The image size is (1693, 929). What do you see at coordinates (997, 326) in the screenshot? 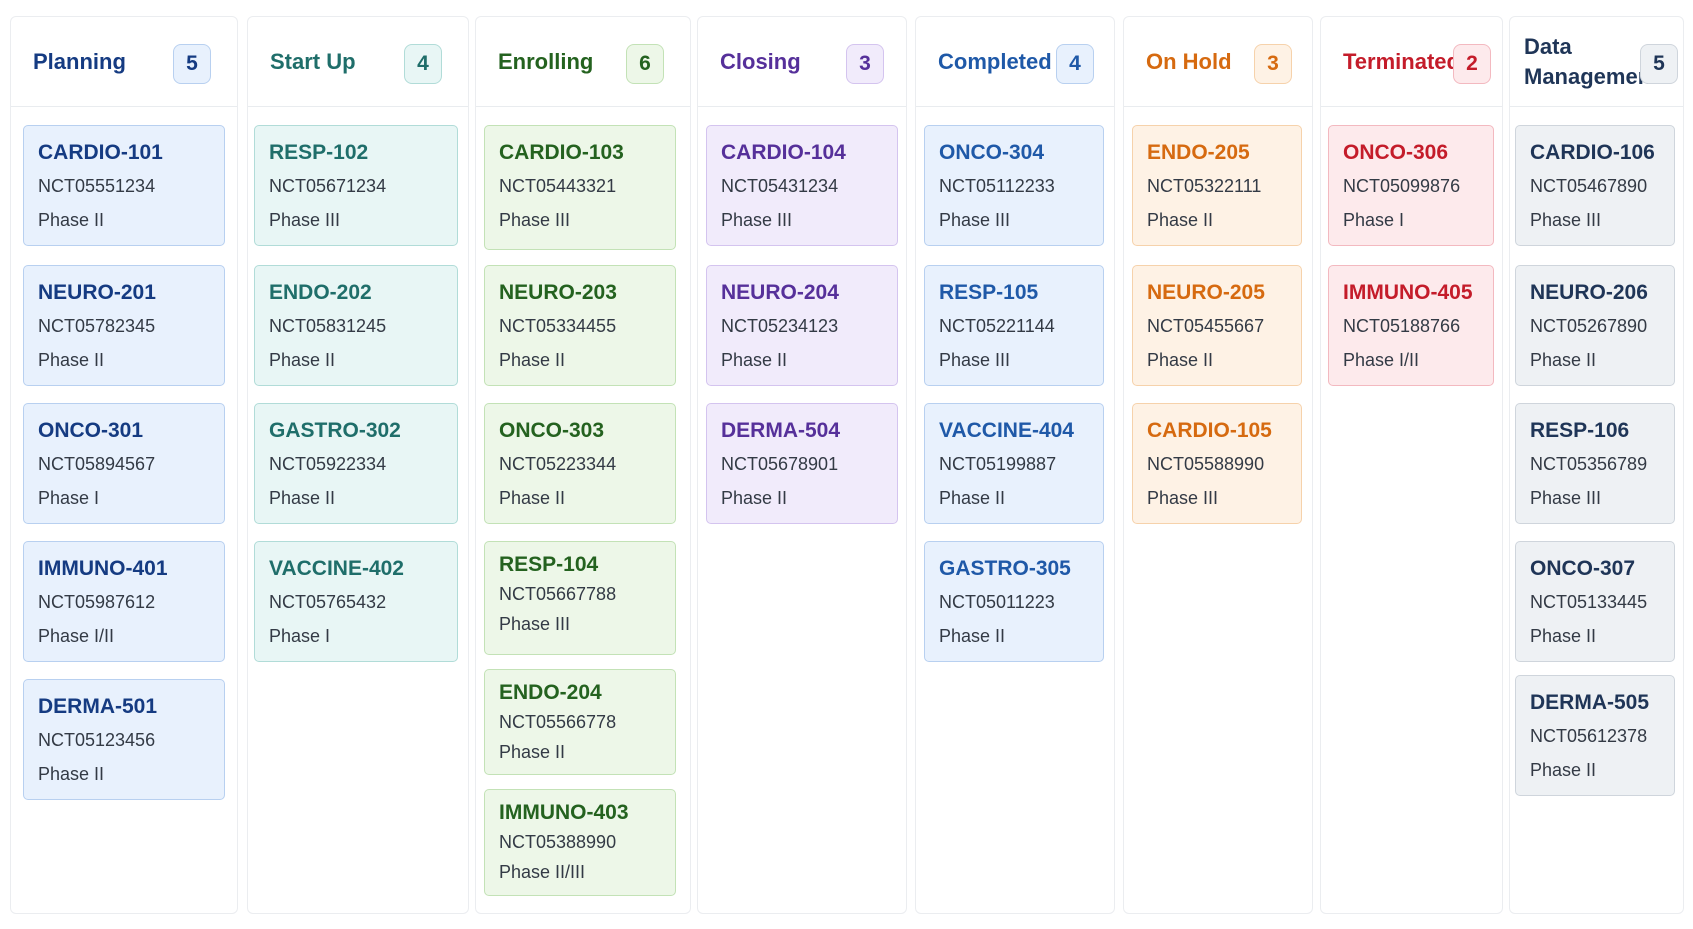
I see `trial-nct-id: NCT05221144` at bounding box center [997, 326].